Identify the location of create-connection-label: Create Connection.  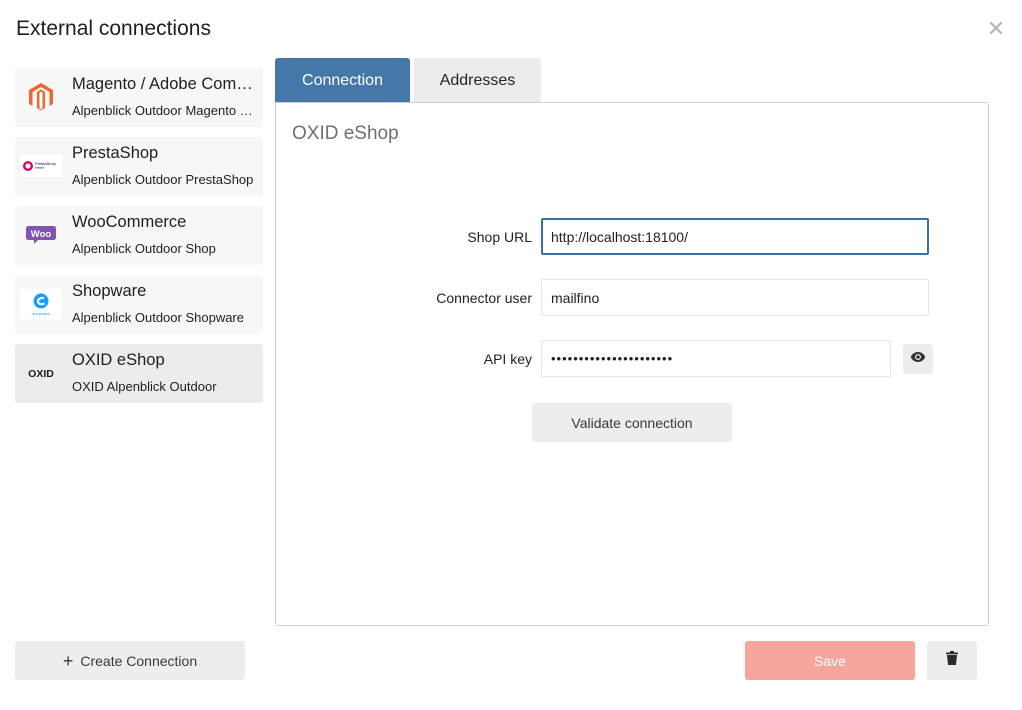
(139, 660).